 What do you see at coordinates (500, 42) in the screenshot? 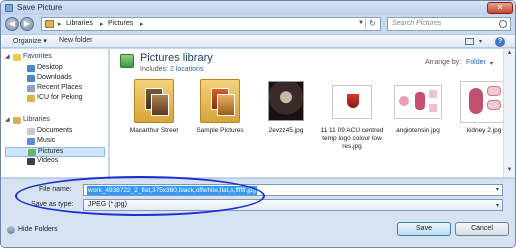
I see `help-icon: ?` at bounding box center [500, 42].